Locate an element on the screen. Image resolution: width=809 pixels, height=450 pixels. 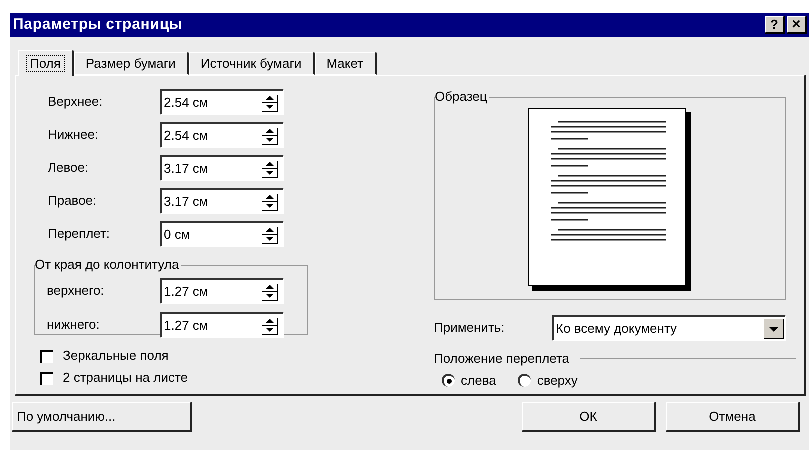
tab: Макет is located at coordinates (345, 63).